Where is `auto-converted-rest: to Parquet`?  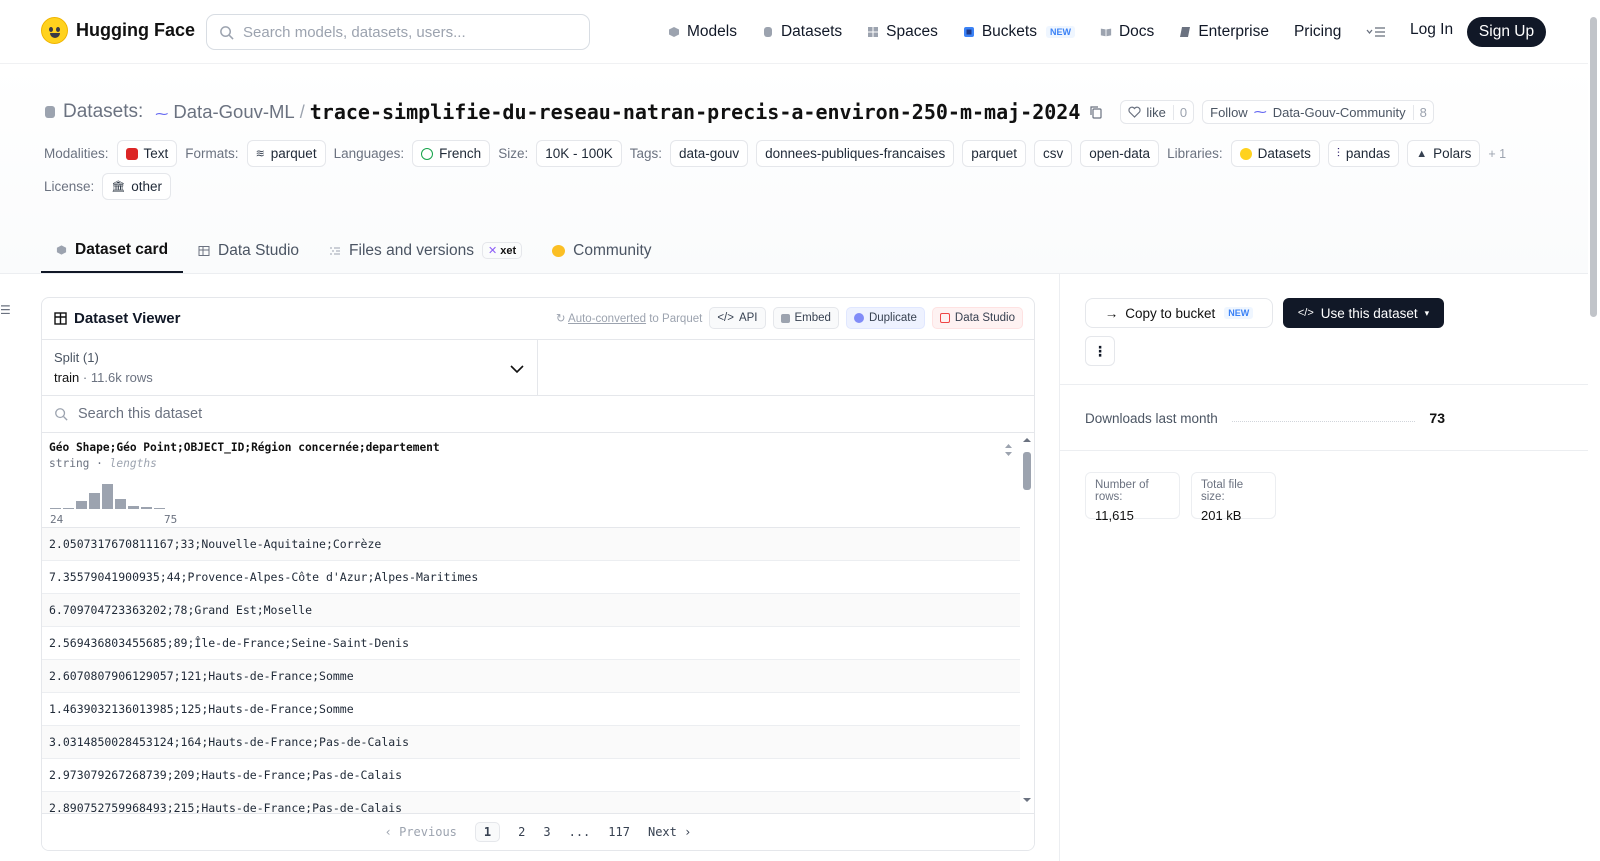
auto-converted-rest: to Parquet is located at coordinates (674, 319).